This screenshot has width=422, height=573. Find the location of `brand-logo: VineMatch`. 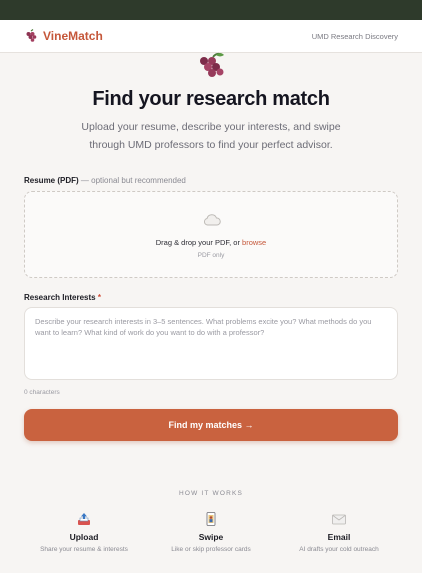

brand-logo: VineMatch is located at coordinates (63, 36).